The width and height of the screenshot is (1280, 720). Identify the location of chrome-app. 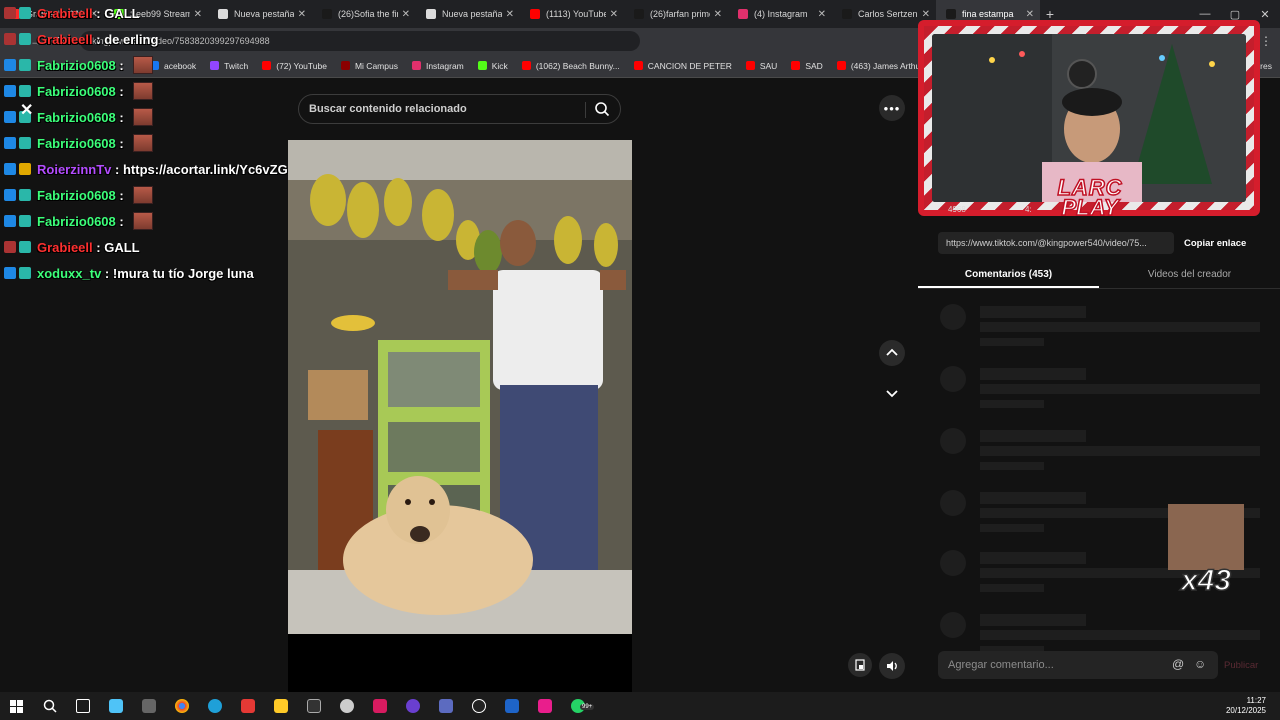
(181, 706).